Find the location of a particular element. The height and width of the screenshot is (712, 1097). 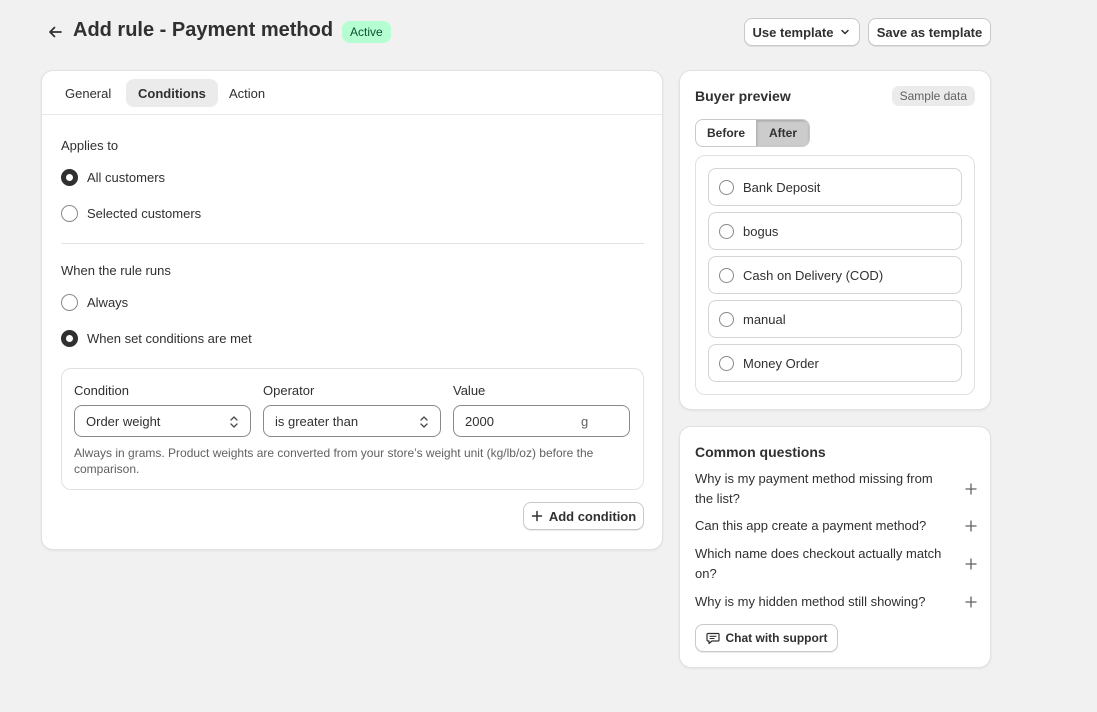

tab-bar: General Conditions Action is located at coordinates (352, 93).